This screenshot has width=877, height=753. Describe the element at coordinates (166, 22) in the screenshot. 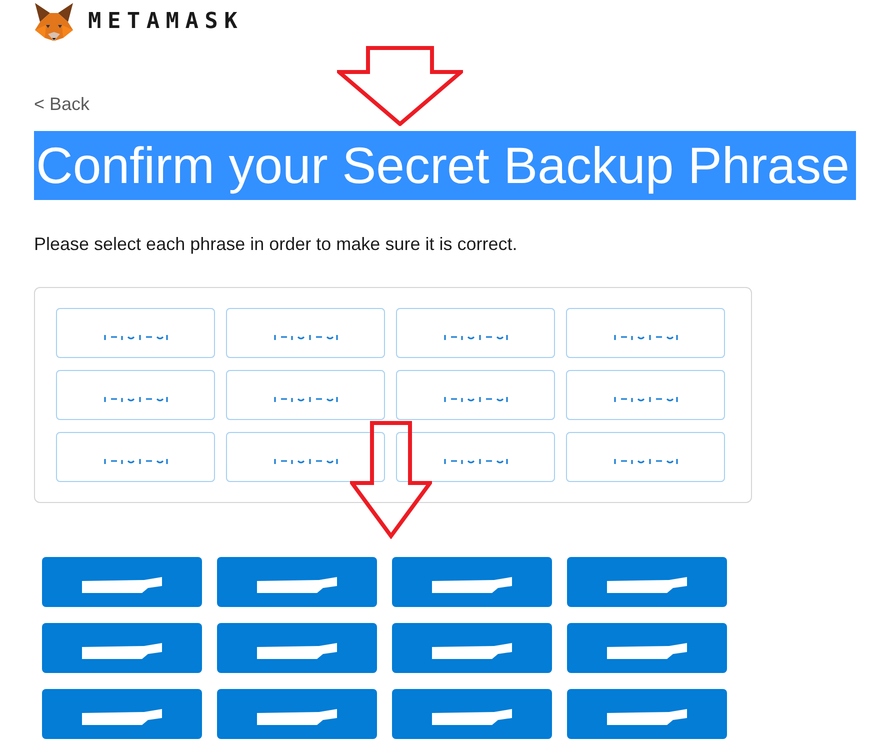

I see `brand-wordmark: METAMASK` at that location.